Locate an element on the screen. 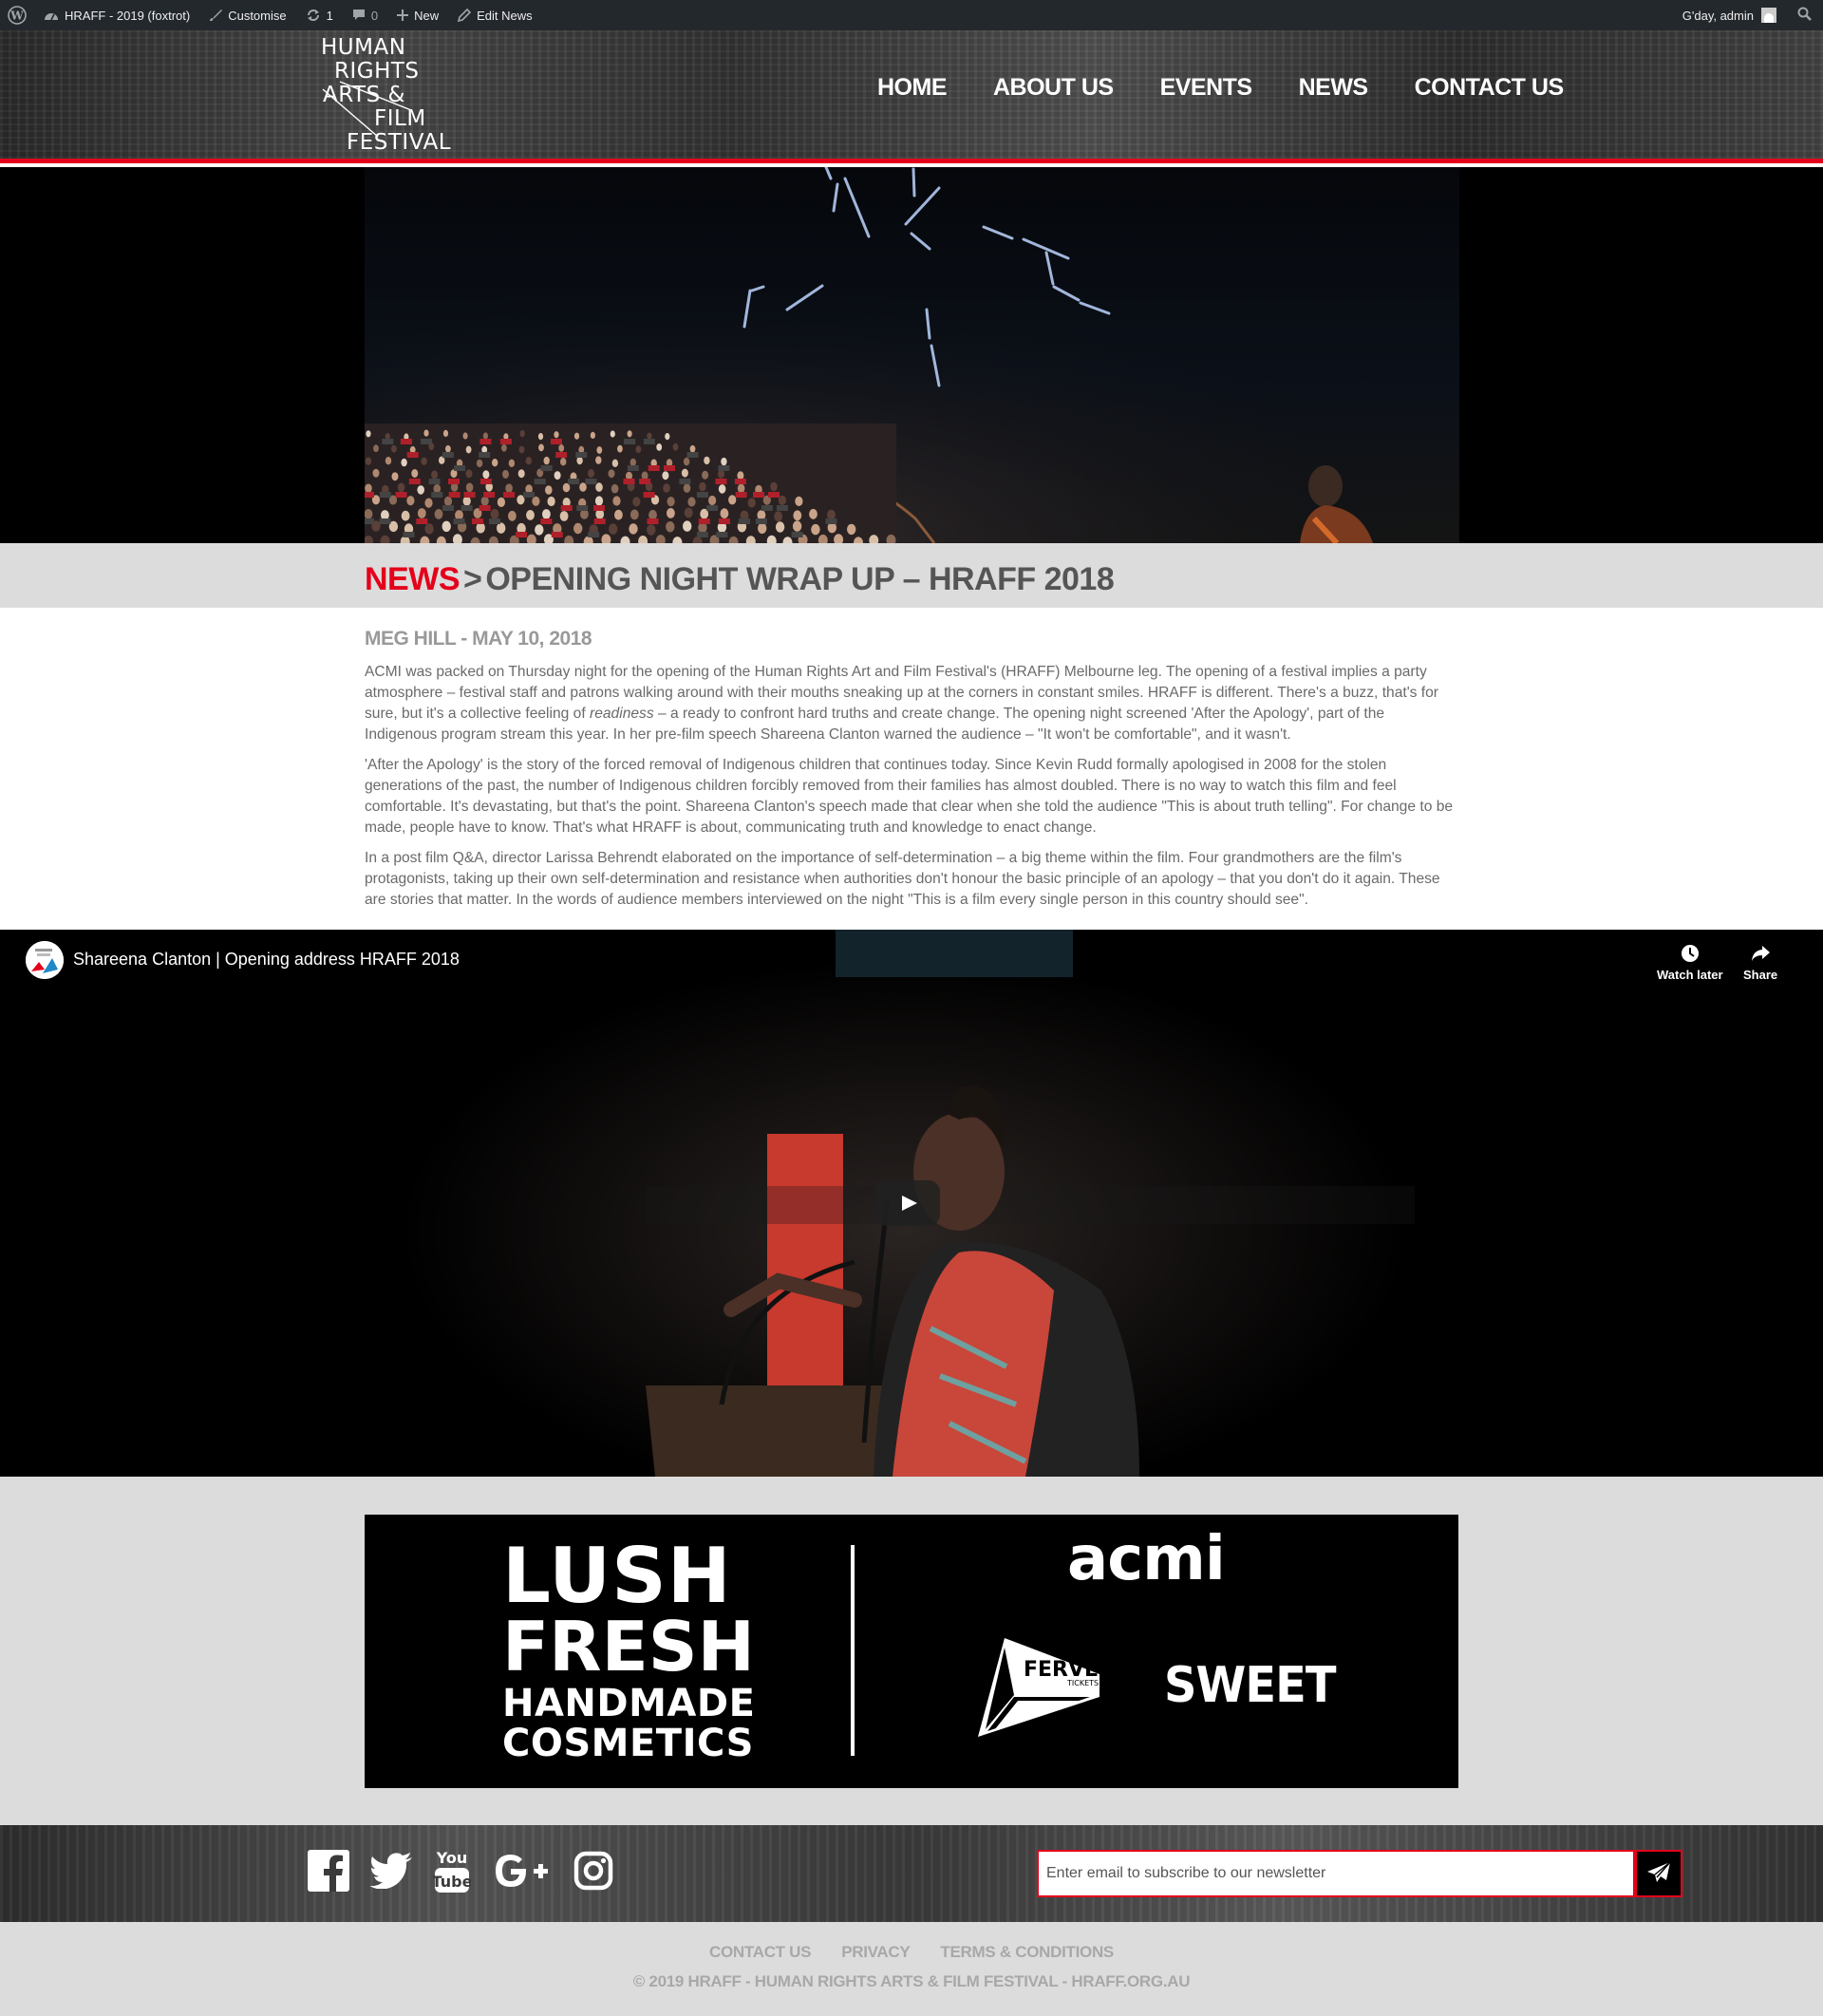 This screenshot has width=1823, height=2016. sweet-logo: SWEET is located at coordinates (1250, 1685).